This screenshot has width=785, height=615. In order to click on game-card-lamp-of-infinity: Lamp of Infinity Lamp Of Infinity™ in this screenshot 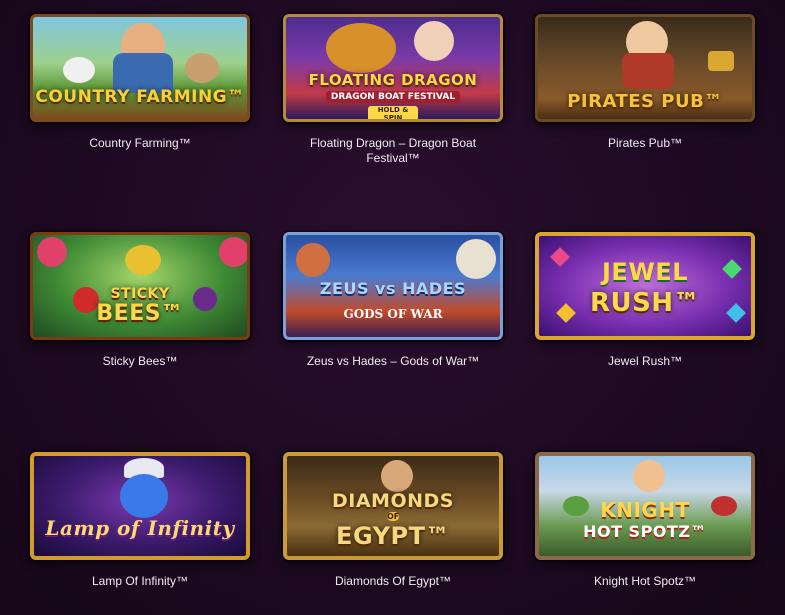, I will do `click(140, 520)`.